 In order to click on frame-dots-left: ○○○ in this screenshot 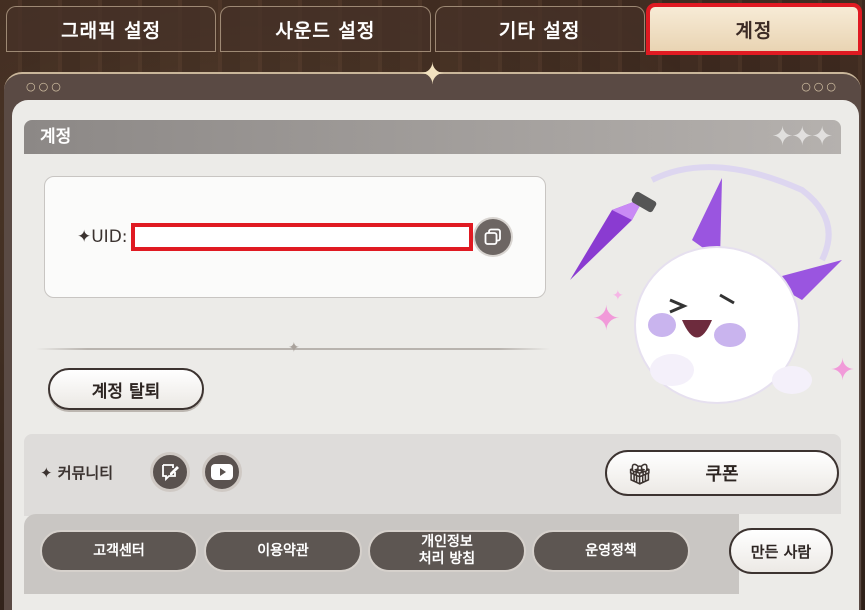, I will do `click(45, 86)`.